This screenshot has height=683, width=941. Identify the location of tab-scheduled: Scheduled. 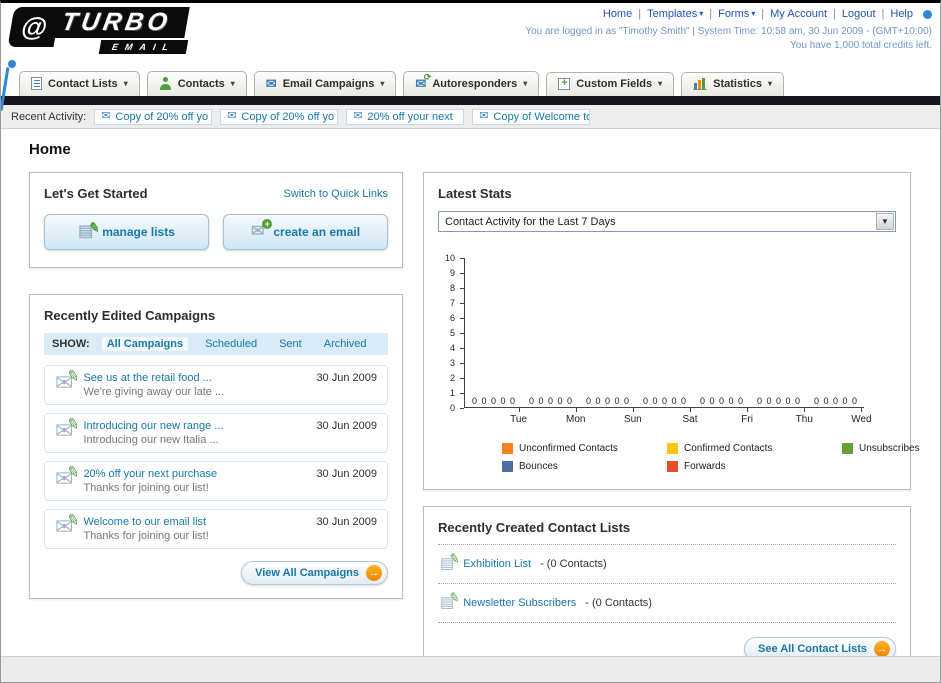
(231, 344).